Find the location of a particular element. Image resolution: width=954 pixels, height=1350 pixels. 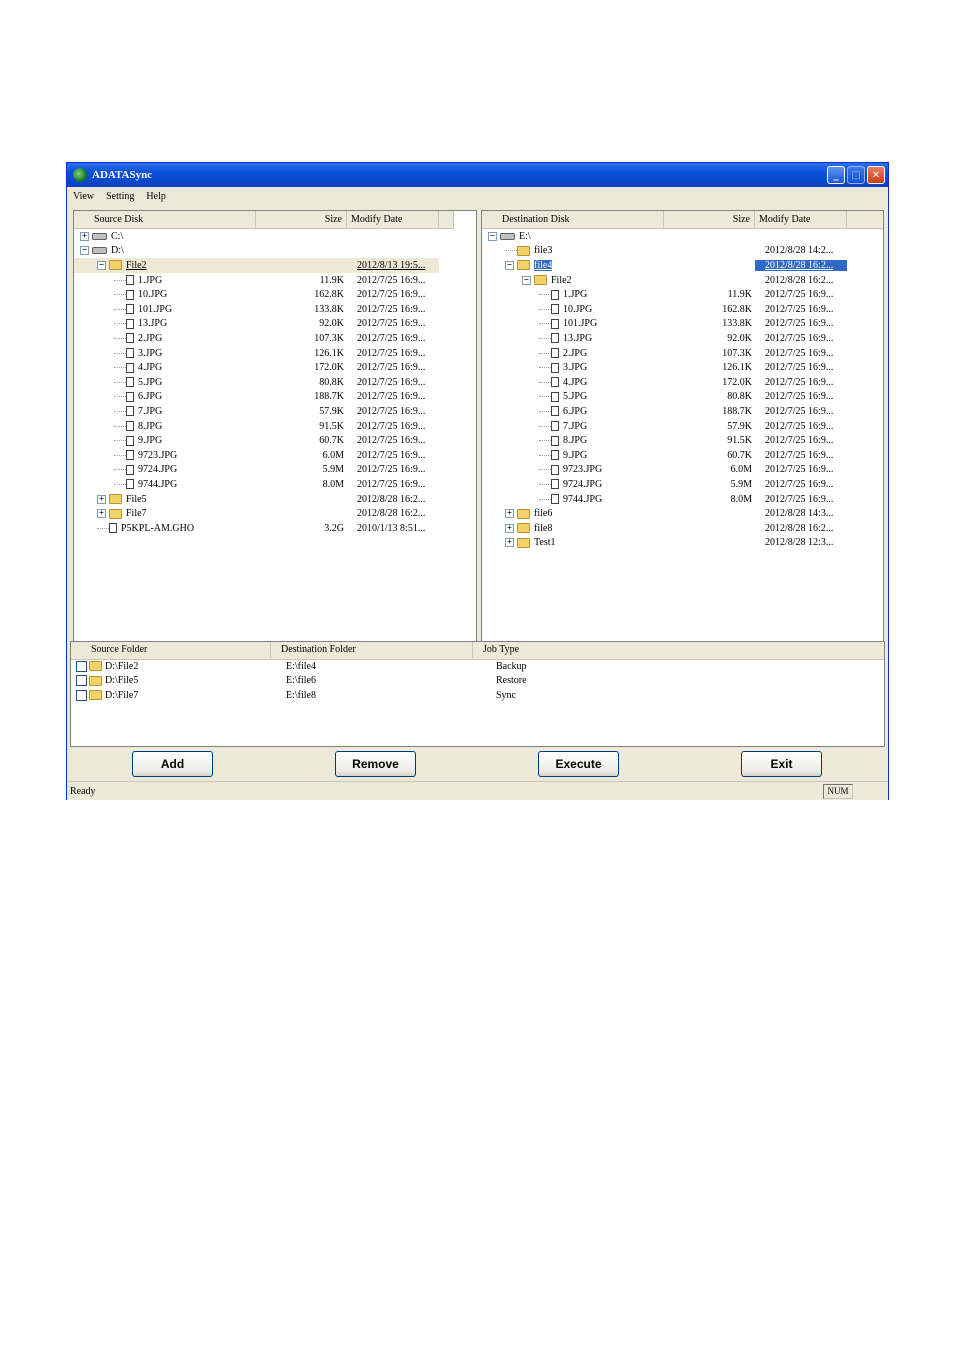

tree-connector is located at coordinates (120, 309).